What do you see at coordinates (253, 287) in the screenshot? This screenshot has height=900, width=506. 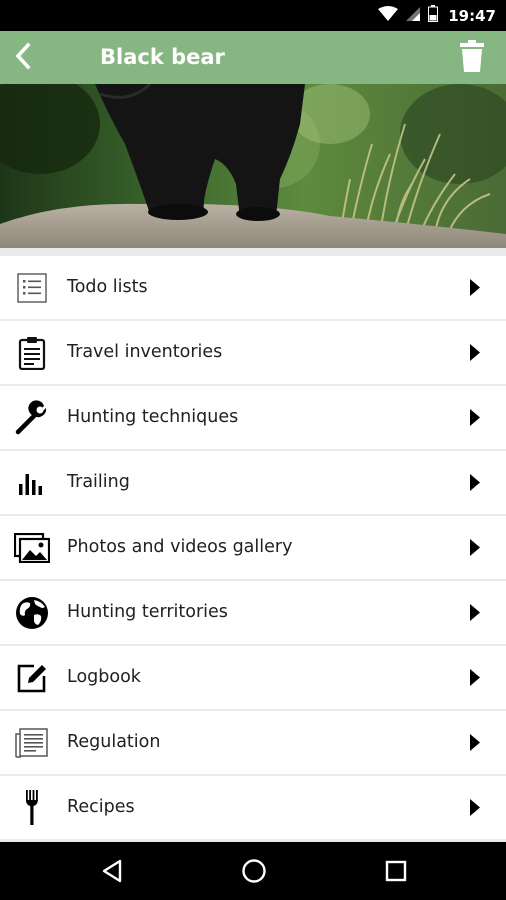 I see `menu-item-todo-lists: Todo lists` at bounding box center [253, 287].